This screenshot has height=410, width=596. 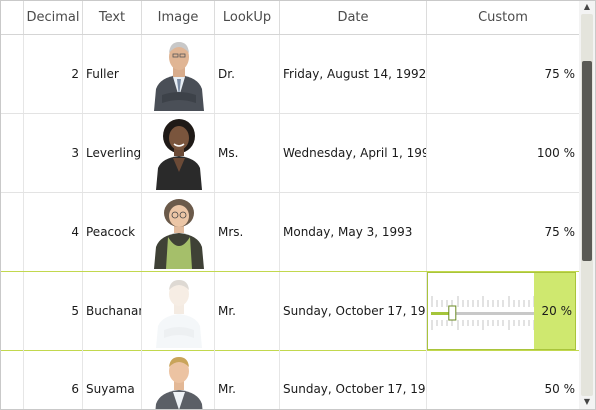 I want to click on header-image: Image, so click(x=178, y=17).